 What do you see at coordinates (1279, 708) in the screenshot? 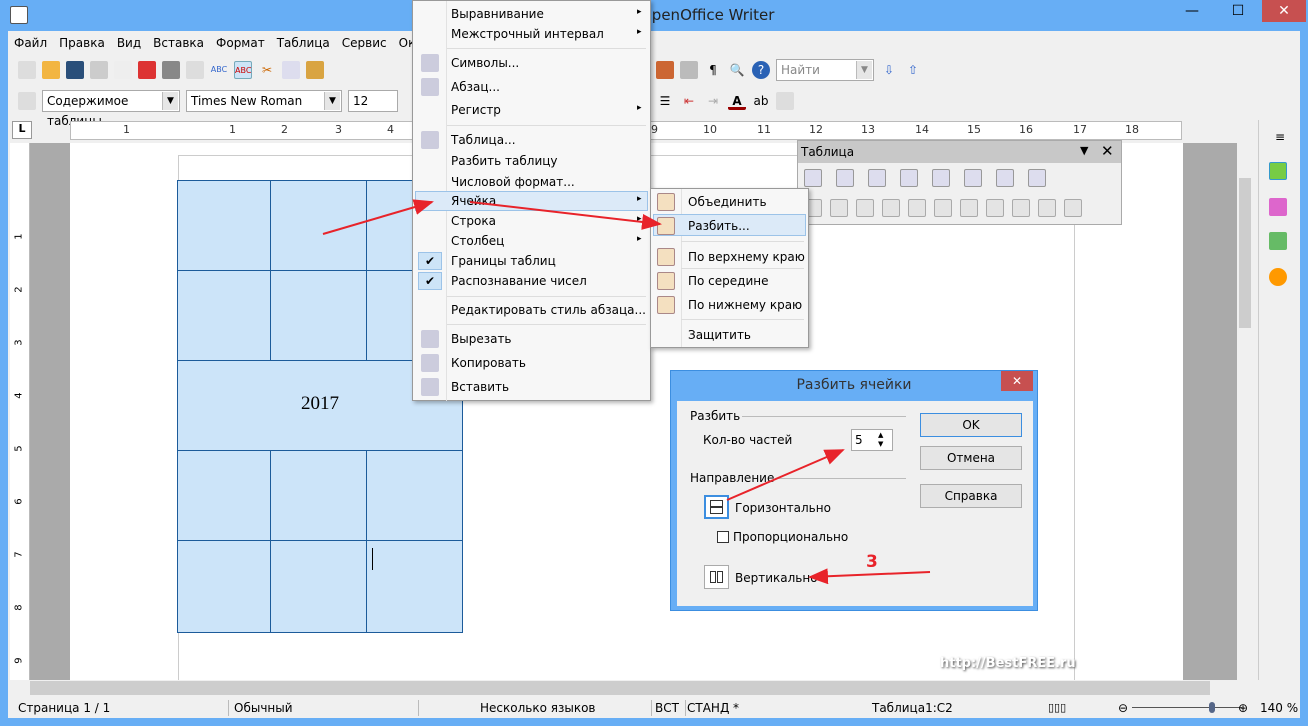
I see `zoom-level: 140 %` at bounding box center [1279, 708].